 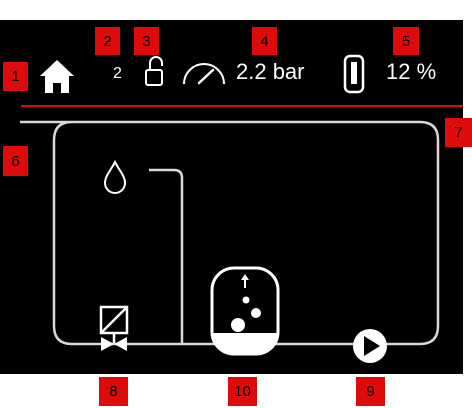 What do you see at coordinates (107, 41) in the screenshot?
I see `callout-user-level: 2` at bounding box center [107, 41].